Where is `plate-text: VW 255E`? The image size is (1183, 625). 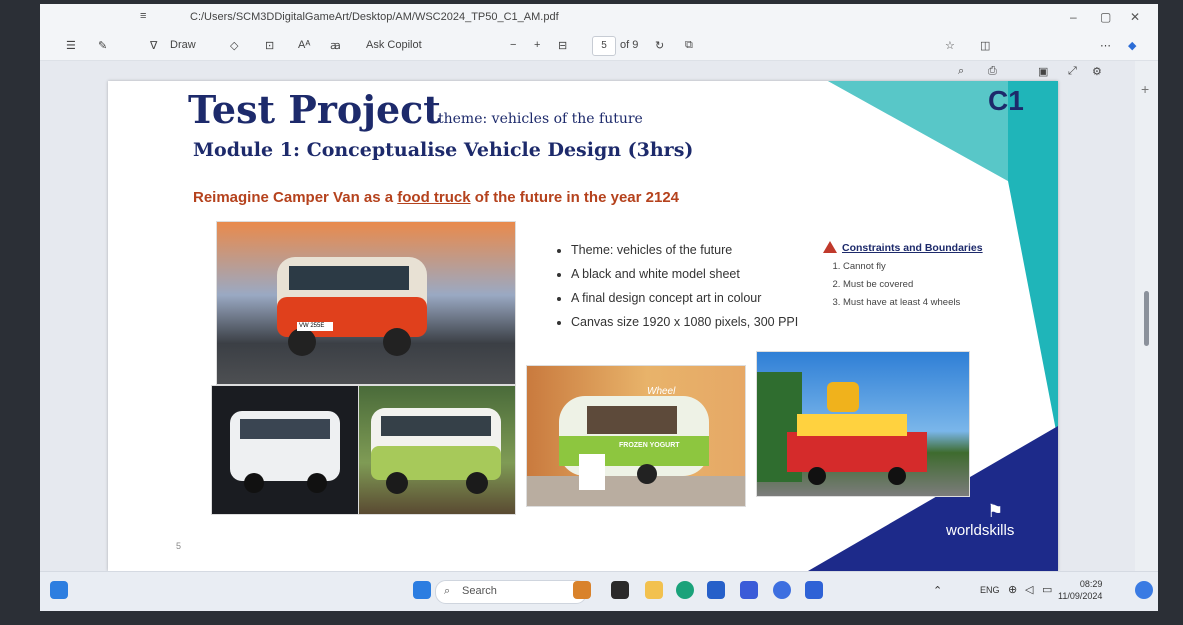 plate-text: VW 255E is located at coordinates (312, 326).